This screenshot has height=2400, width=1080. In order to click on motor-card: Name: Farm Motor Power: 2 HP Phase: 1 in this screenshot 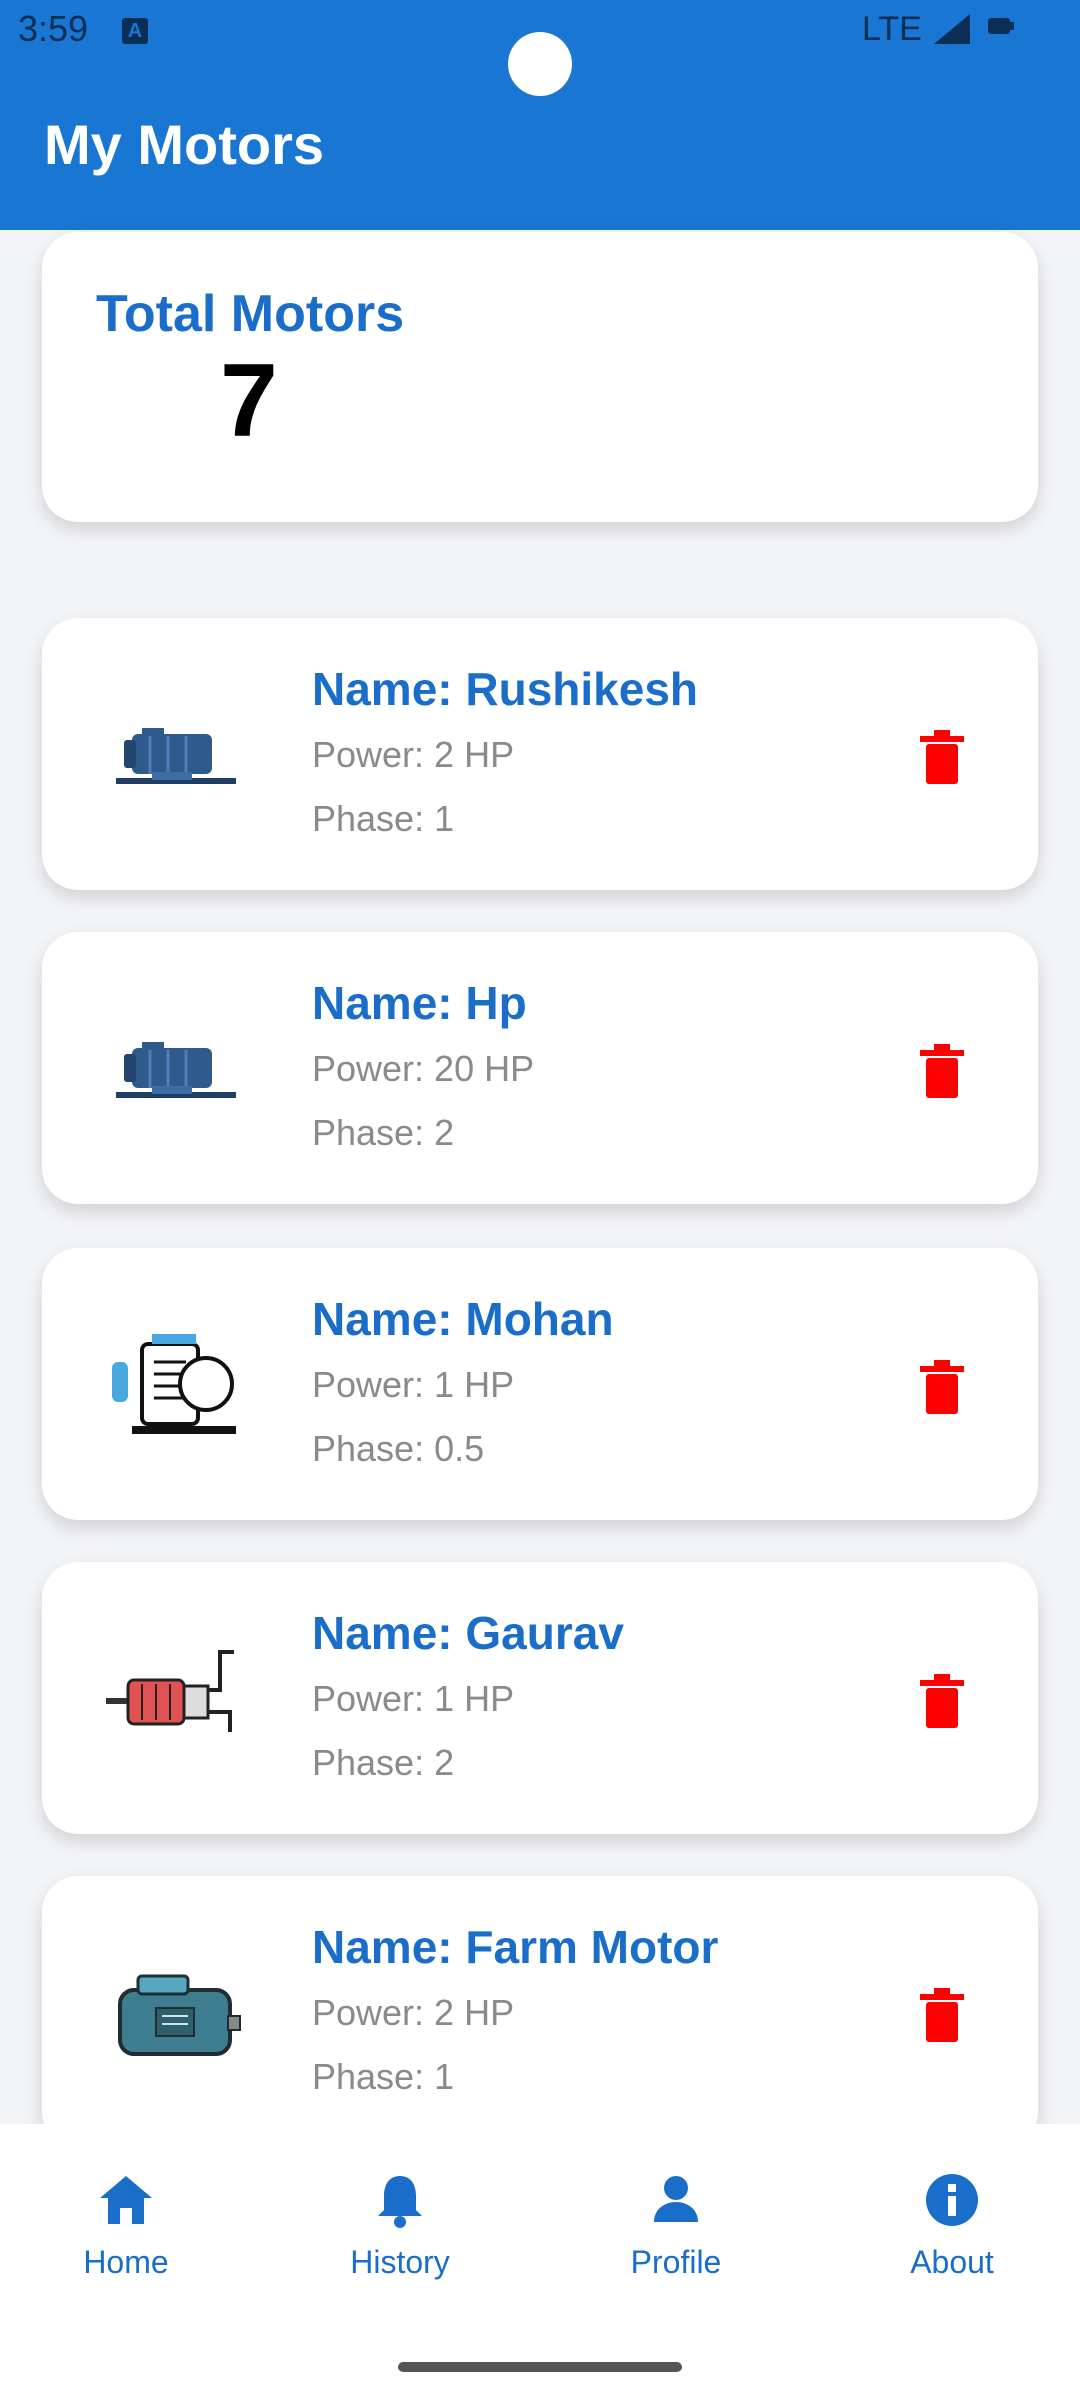, I will do `click(540, 2012)`.